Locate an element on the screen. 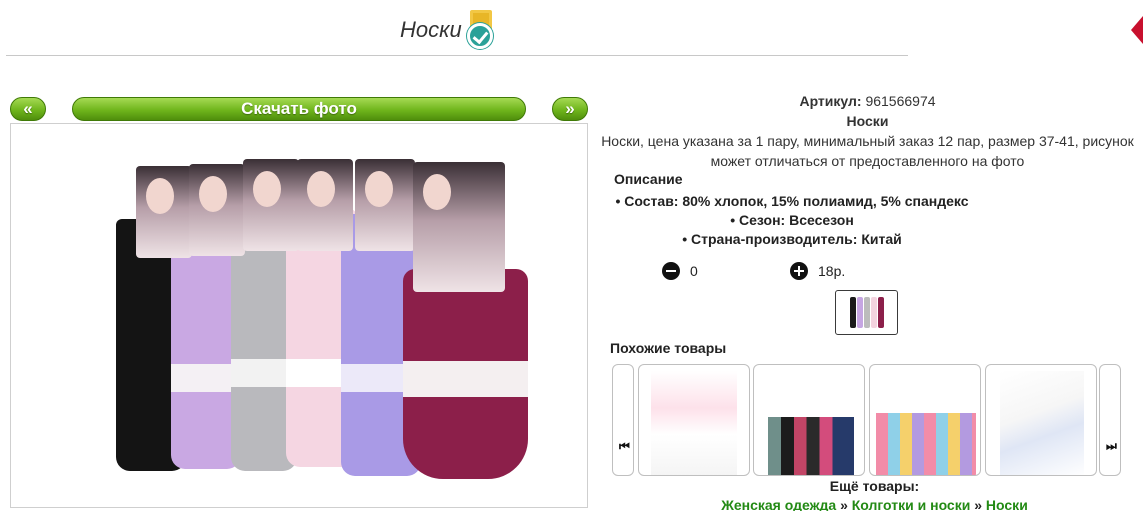 This screenshot has height=511, width=1143. prev-photo-button: « is located at coordinates (28, 109).